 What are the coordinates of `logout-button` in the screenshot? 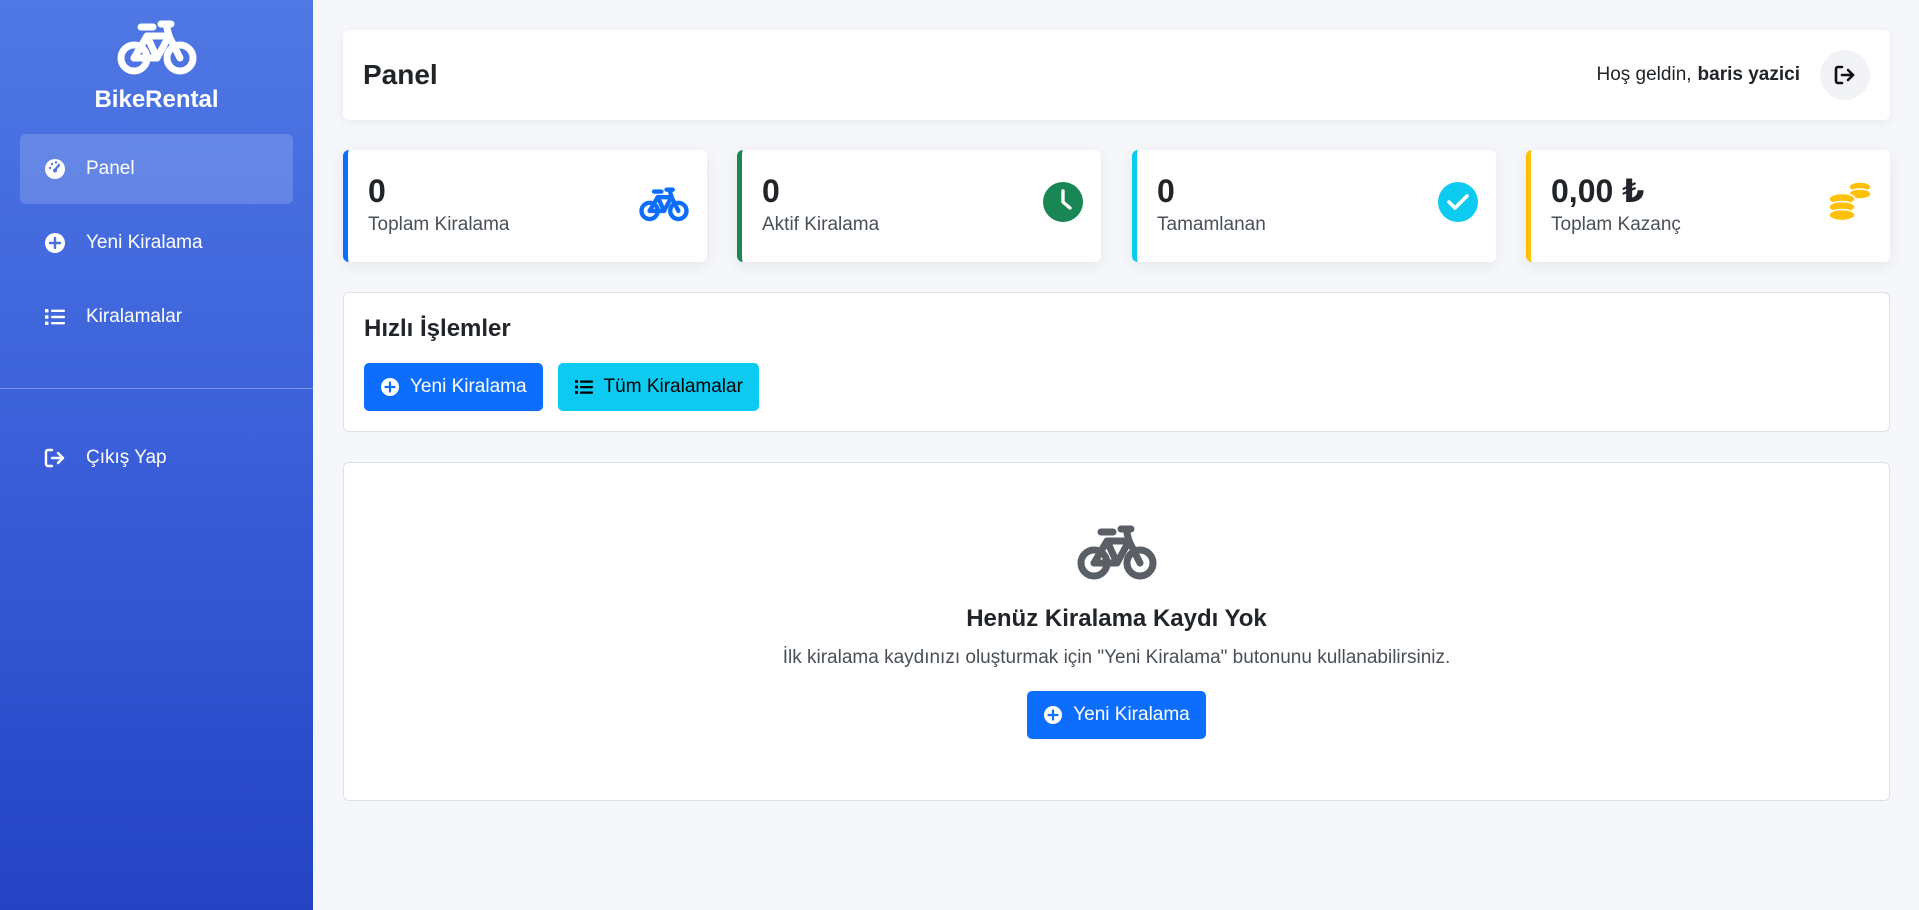 It's located at (1845, 75).